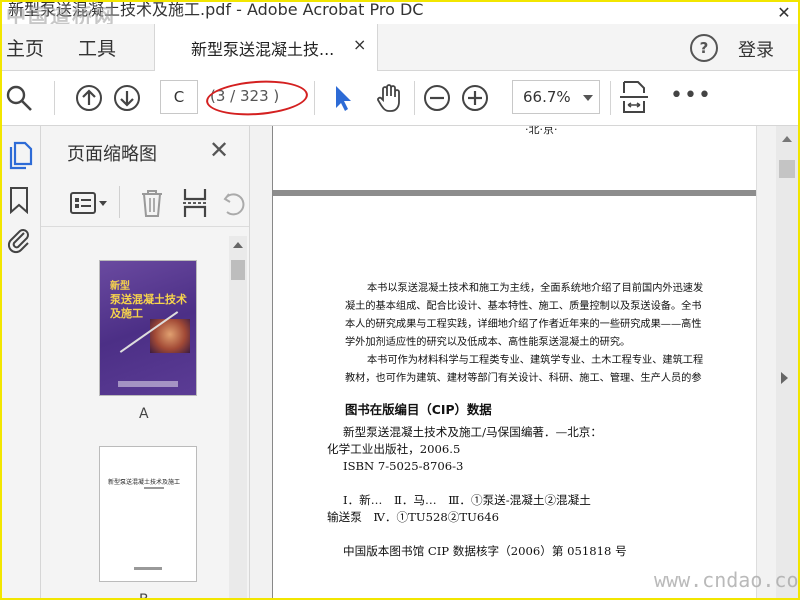 Image resolution: width=800 pixels, height=600 pixels. What do you see at coordinates (588, 98) in the screenshot?
I see `chevron-down-icon` at bounding box center [588, 98].